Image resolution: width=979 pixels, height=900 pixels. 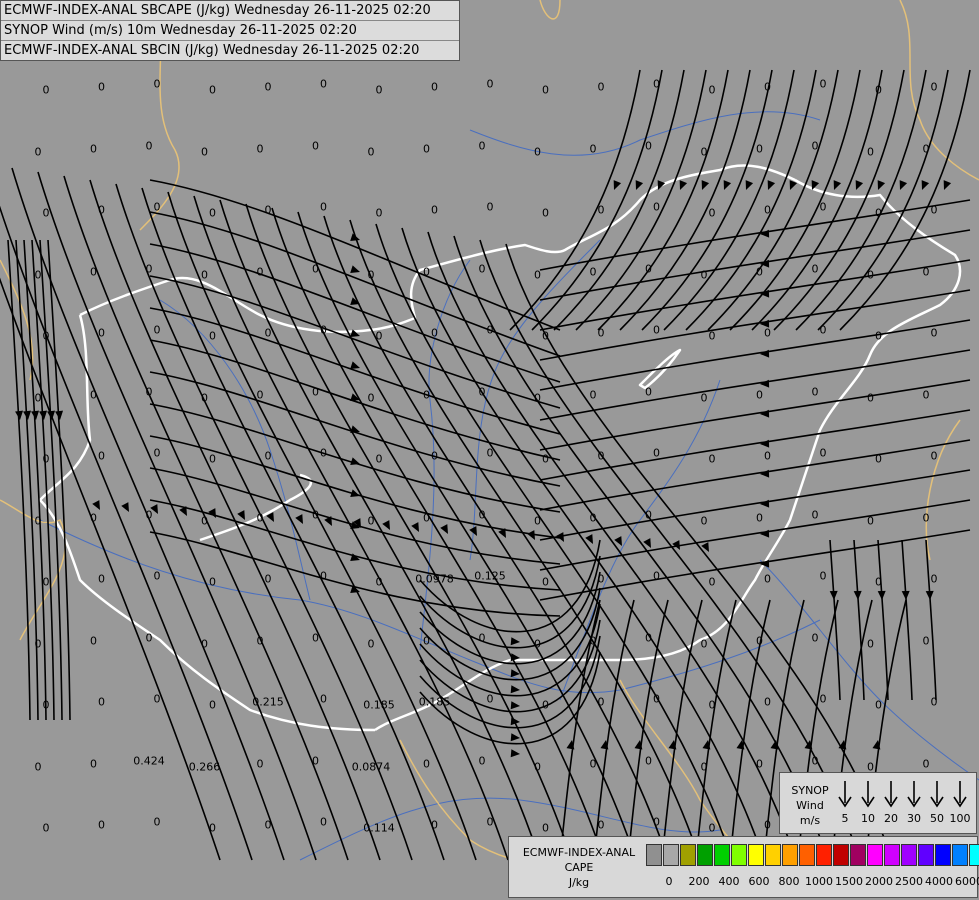 What do you see at coordinates (914, 794) in the screenshot?
I see `wind-arrow-icon` at bounding box center [914, 794].